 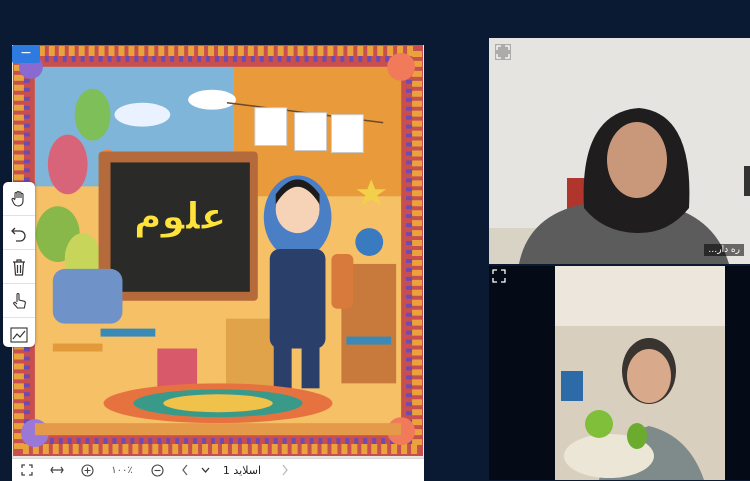 What do you see at coordinates (180, 216) in the screenshot?
I see `chalkboard-title: علوم` at bounding box center [180, 216].